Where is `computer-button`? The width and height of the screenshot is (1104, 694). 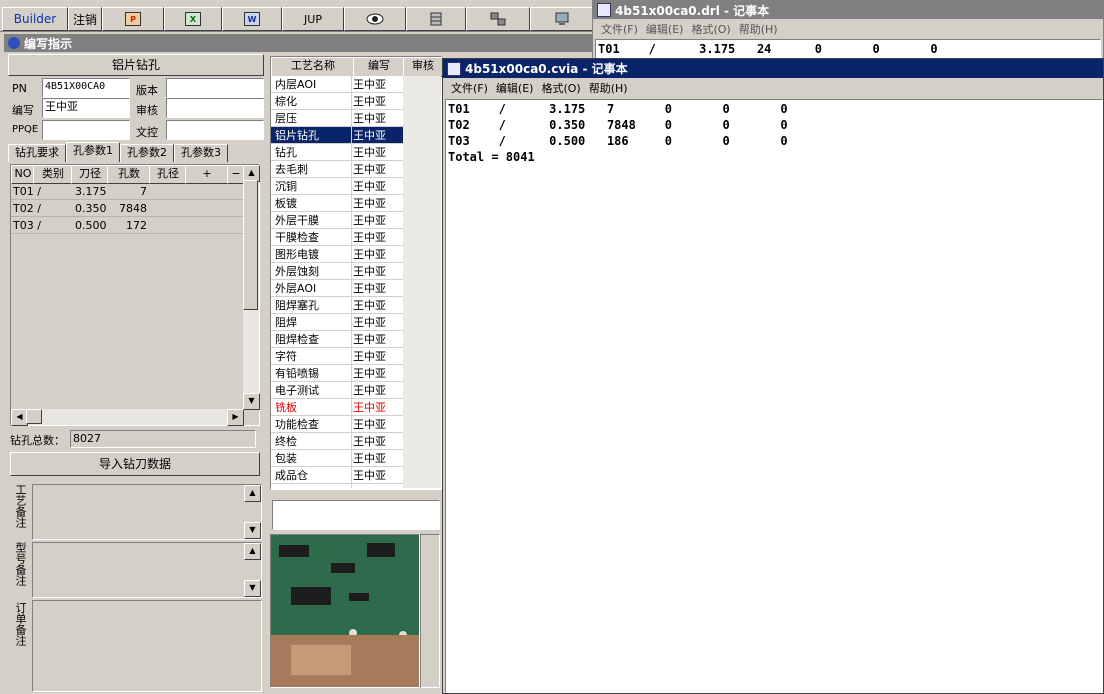
computer-button is located at coordinates (562, 19).